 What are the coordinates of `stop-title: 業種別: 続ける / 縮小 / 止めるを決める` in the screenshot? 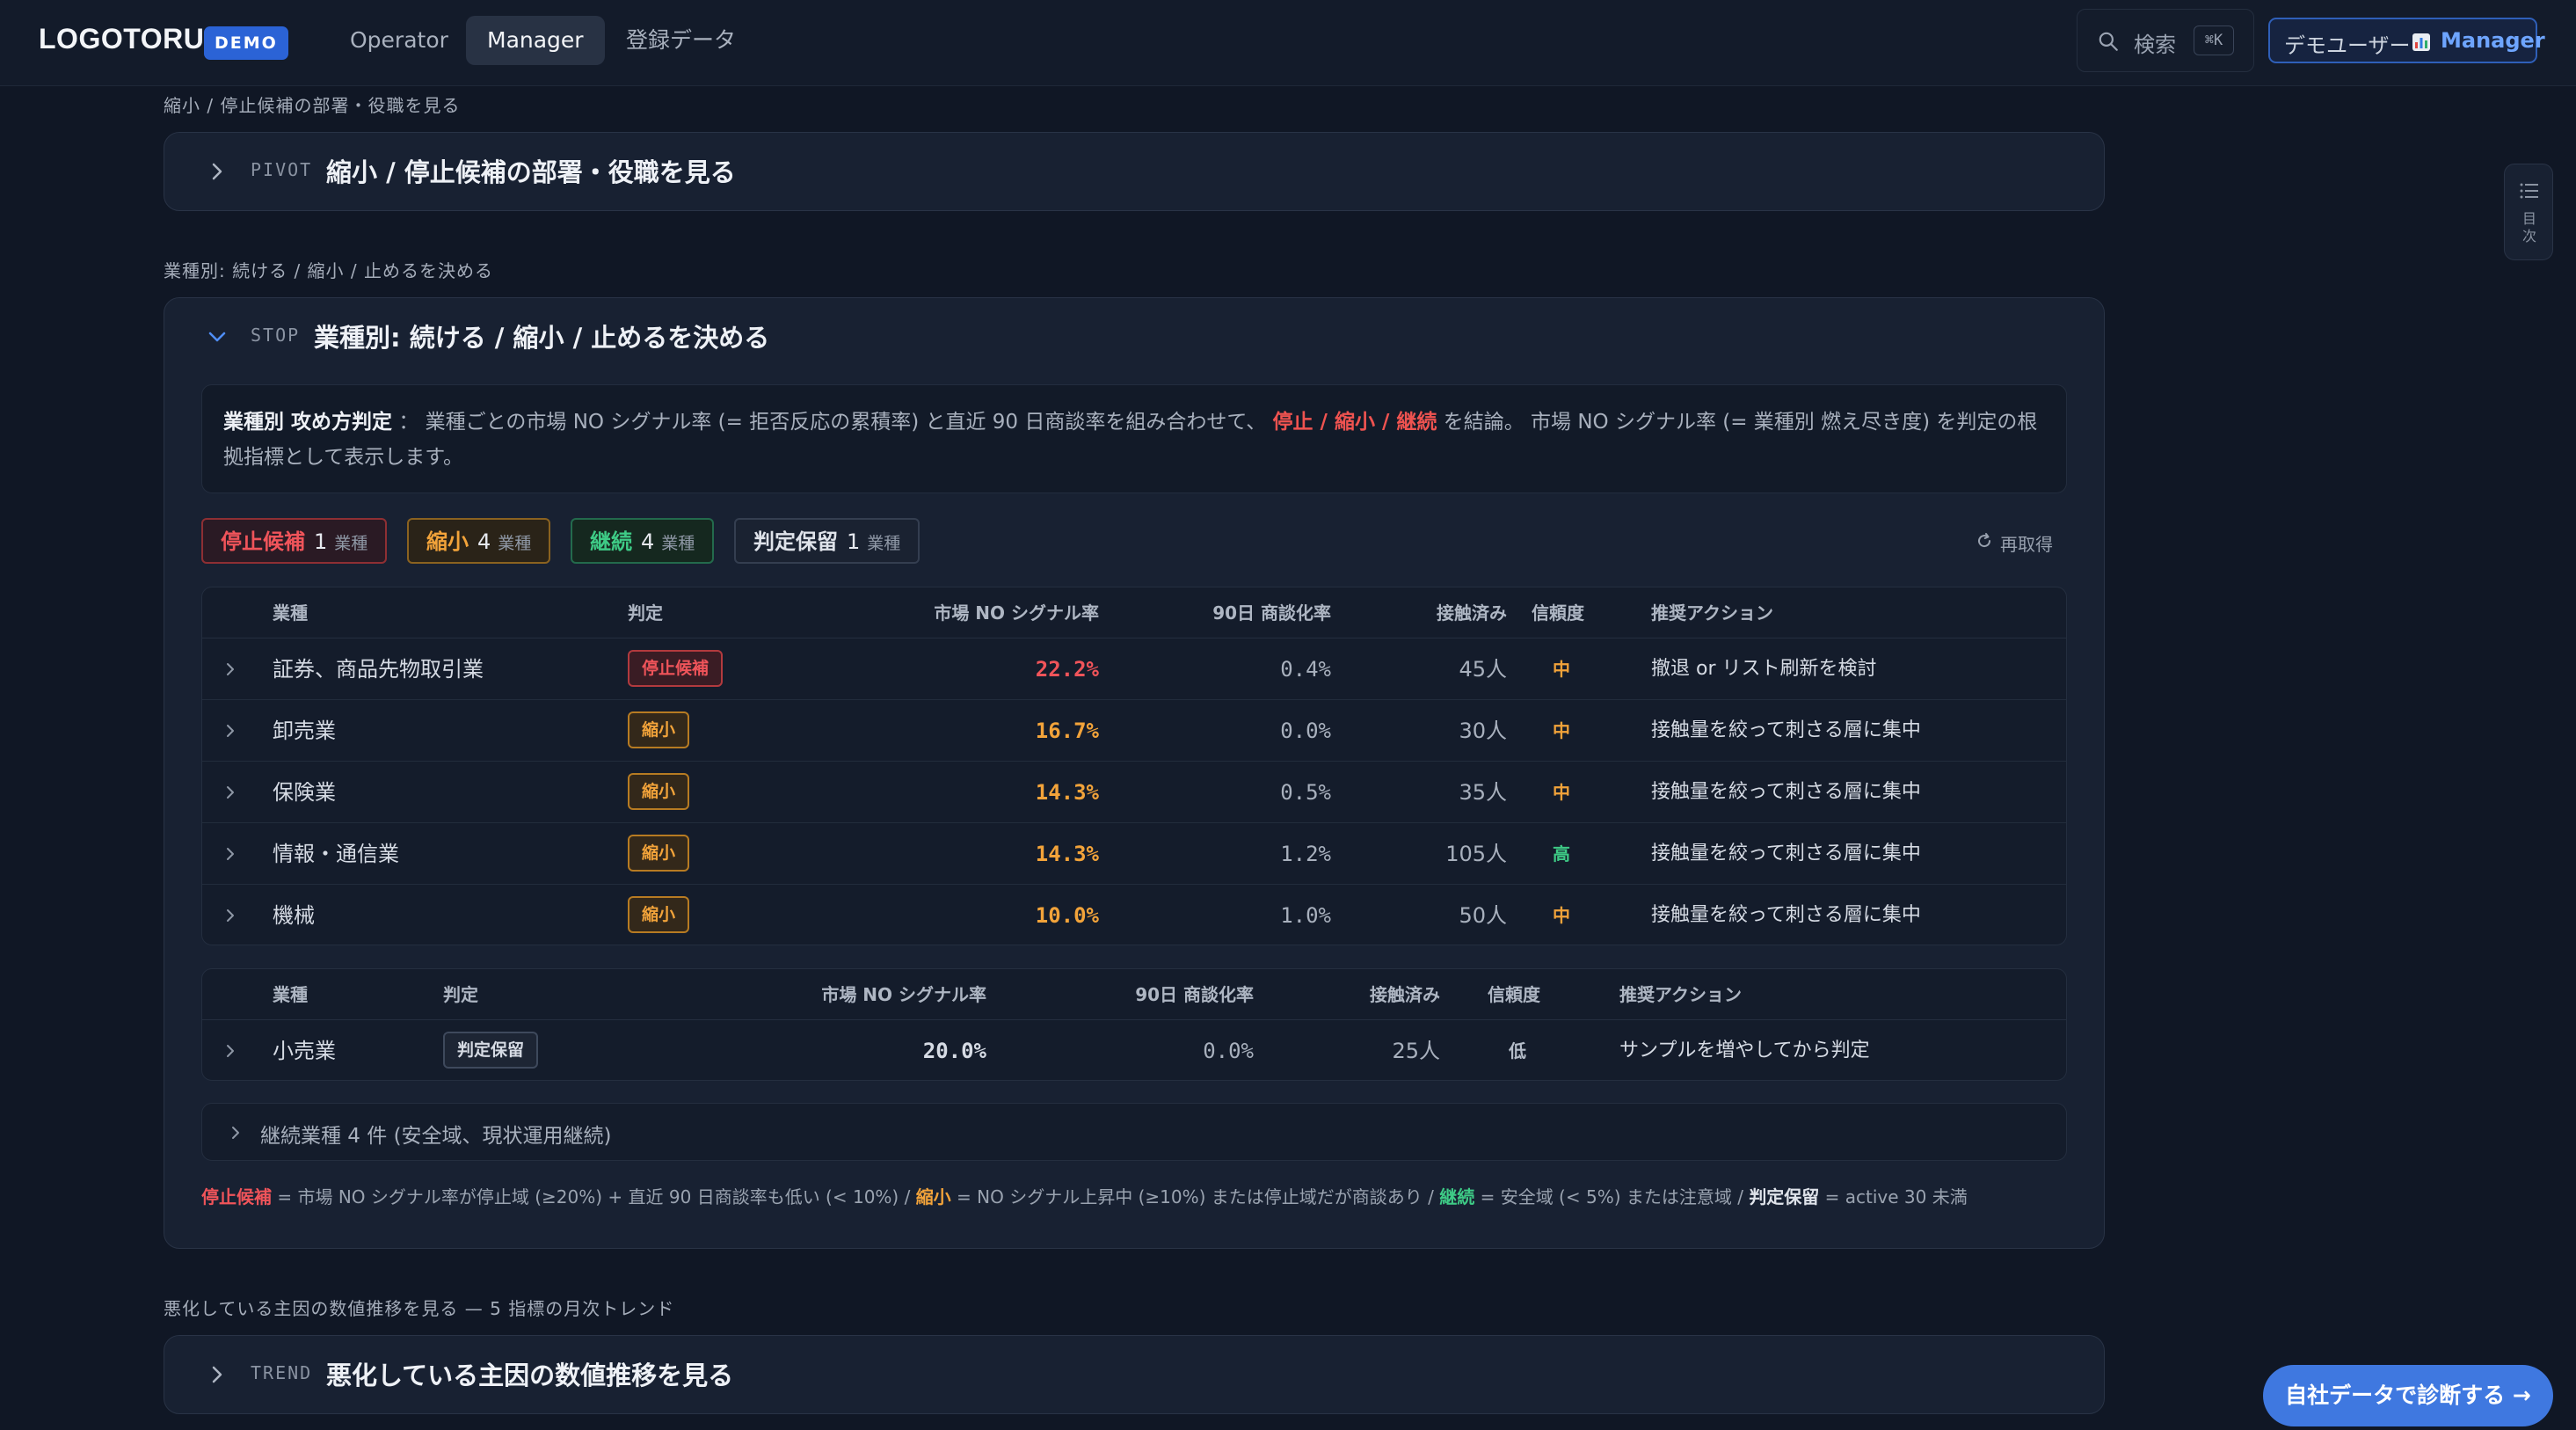 It's located at (542, 338).